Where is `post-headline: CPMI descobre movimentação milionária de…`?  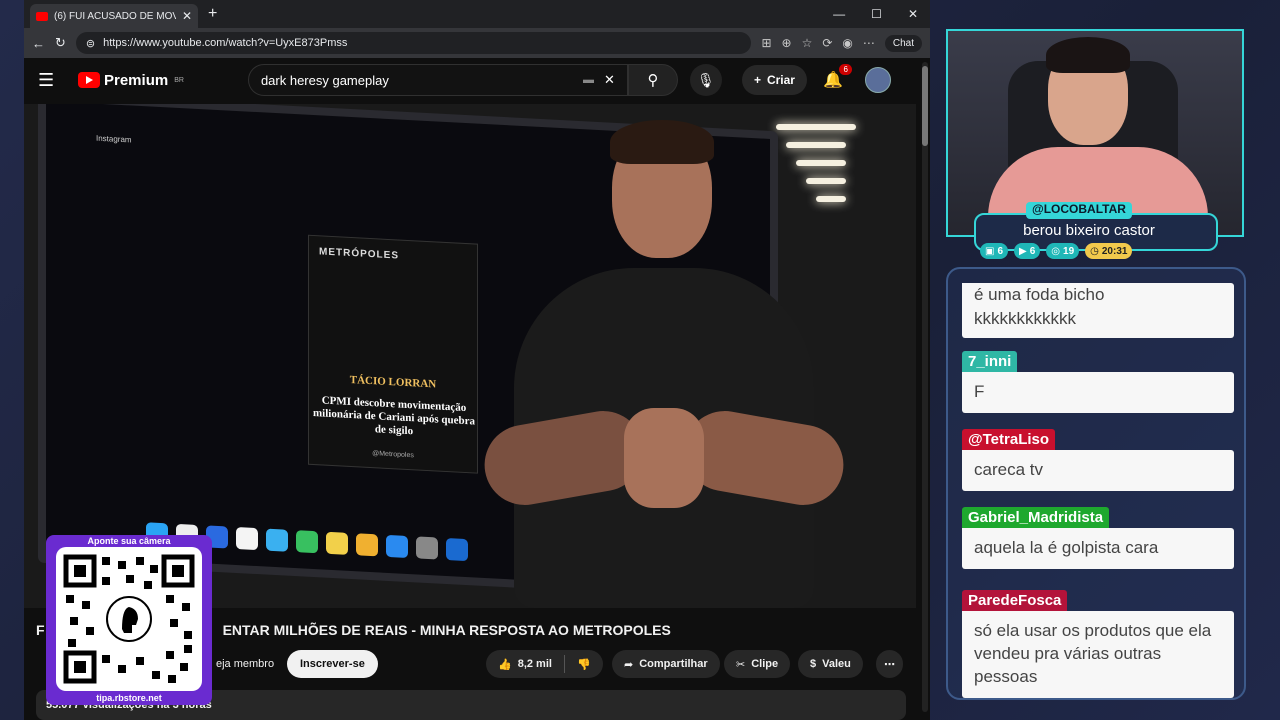 post-headline: CPMI descobre movimentação milionária de… is located at coordinates (394, 416).